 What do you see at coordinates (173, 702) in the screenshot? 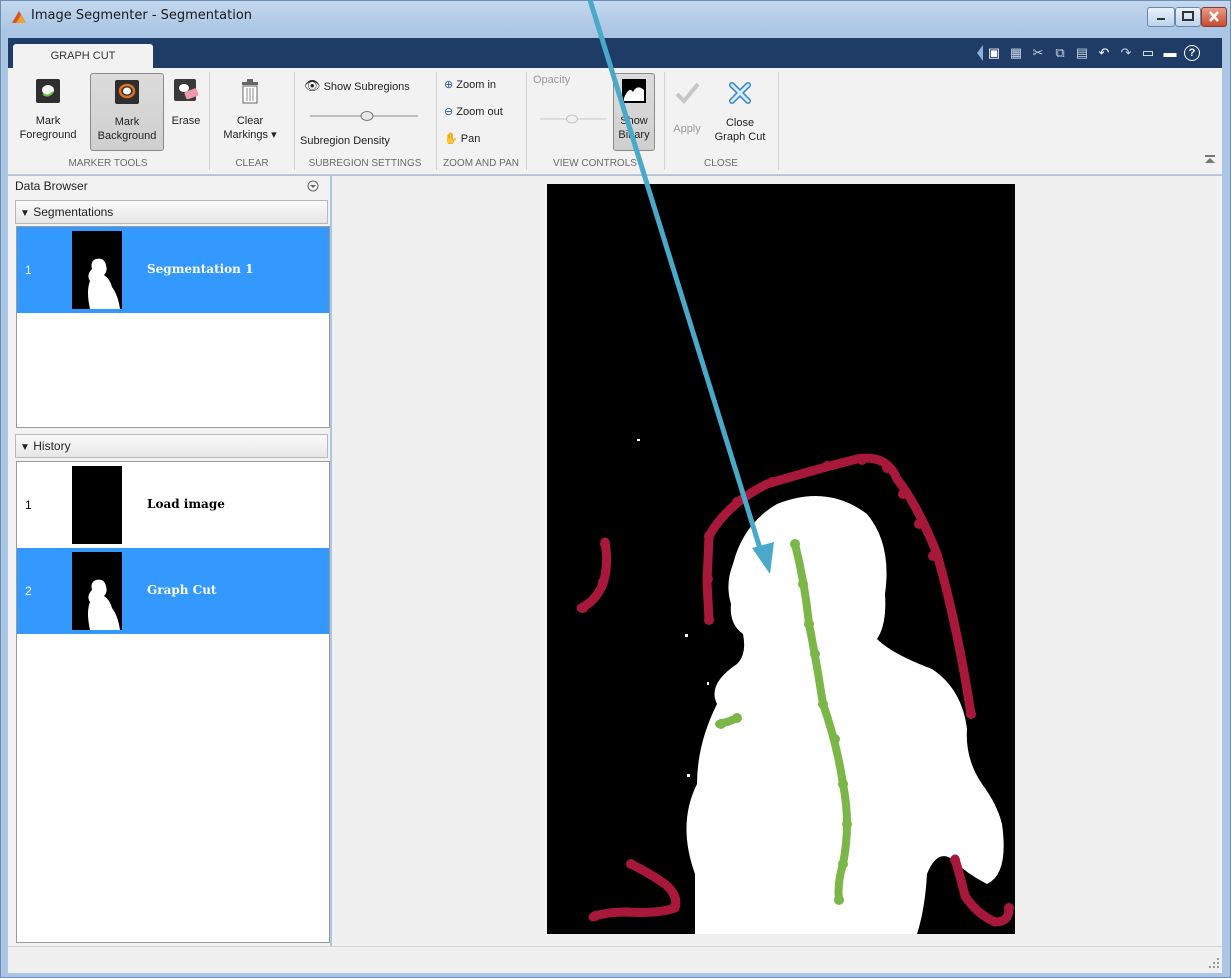
I see `history-list: 1 Load image 2 Graph Cut` at bounding box center [173, 702].